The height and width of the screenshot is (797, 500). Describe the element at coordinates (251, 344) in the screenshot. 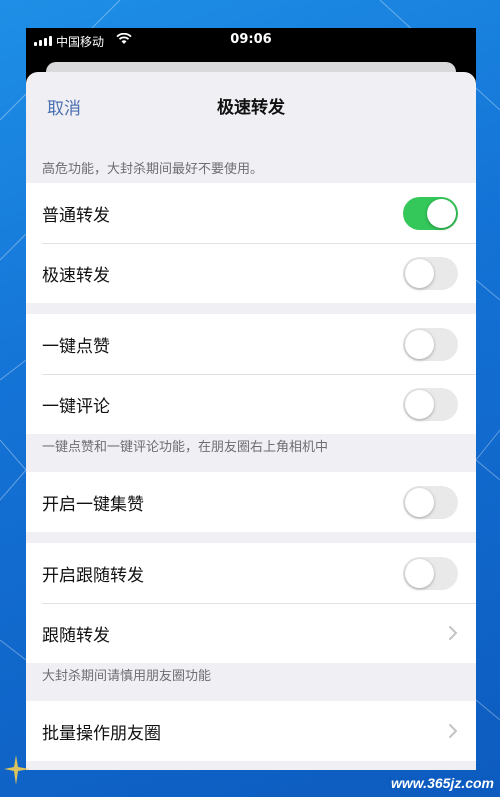

I see `row-one-click-like: 一键点赞` at that location.